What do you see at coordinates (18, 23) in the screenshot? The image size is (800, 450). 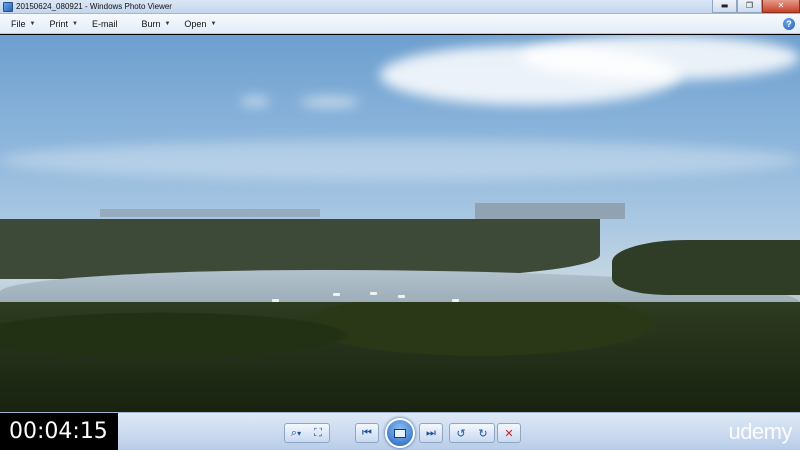 I see `menu-file-label: File` at bounding box center [18, 23].